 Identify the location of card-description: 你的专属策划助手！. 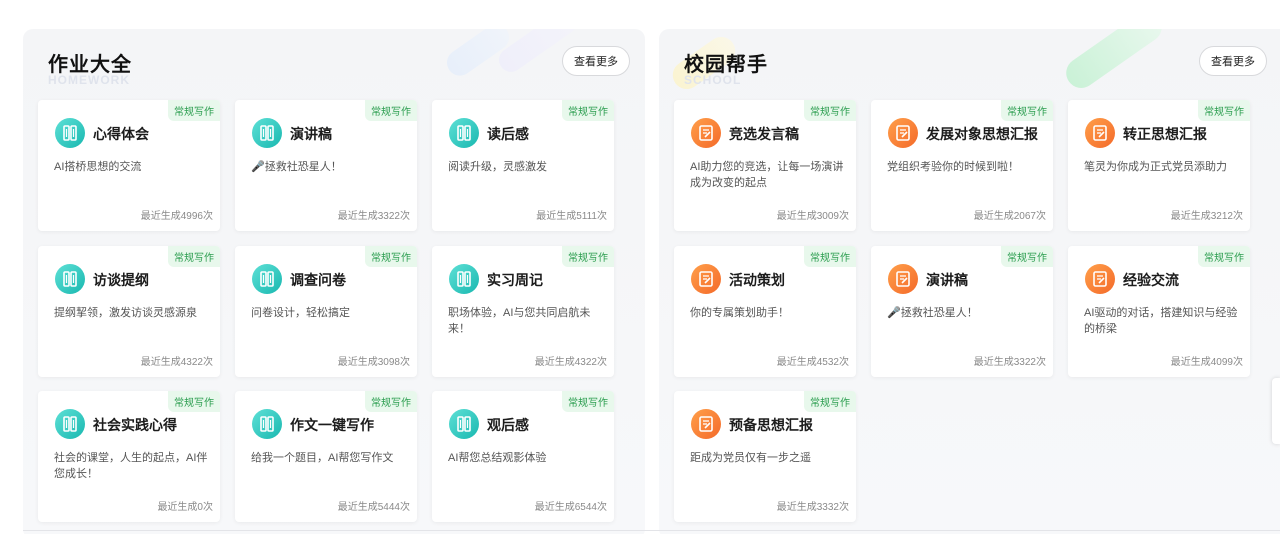
(739, 313).